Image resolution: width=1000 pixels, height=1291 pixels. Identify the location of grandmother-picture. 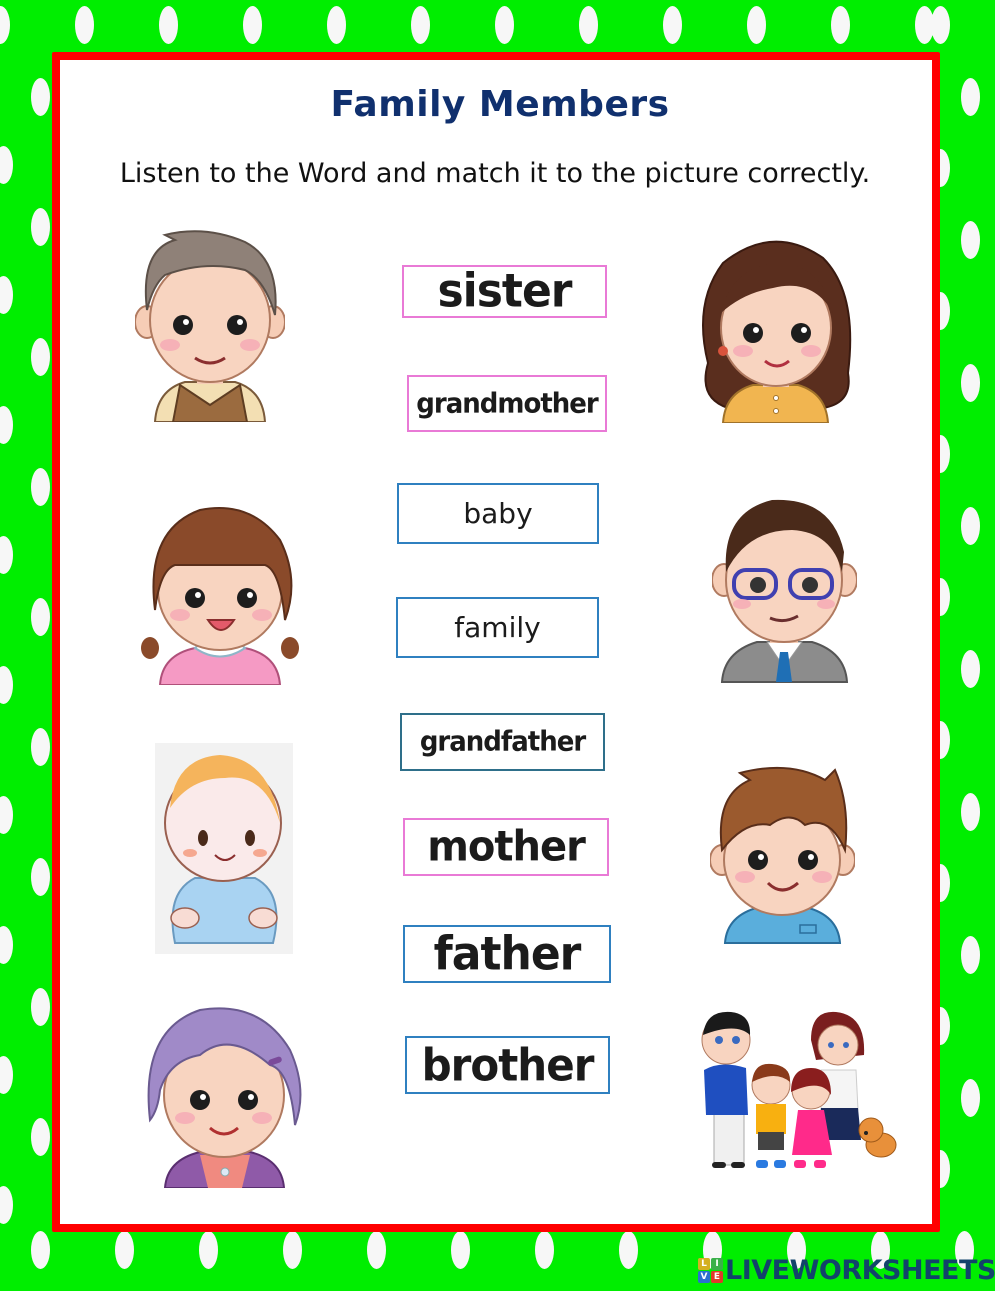
(224, 1094).